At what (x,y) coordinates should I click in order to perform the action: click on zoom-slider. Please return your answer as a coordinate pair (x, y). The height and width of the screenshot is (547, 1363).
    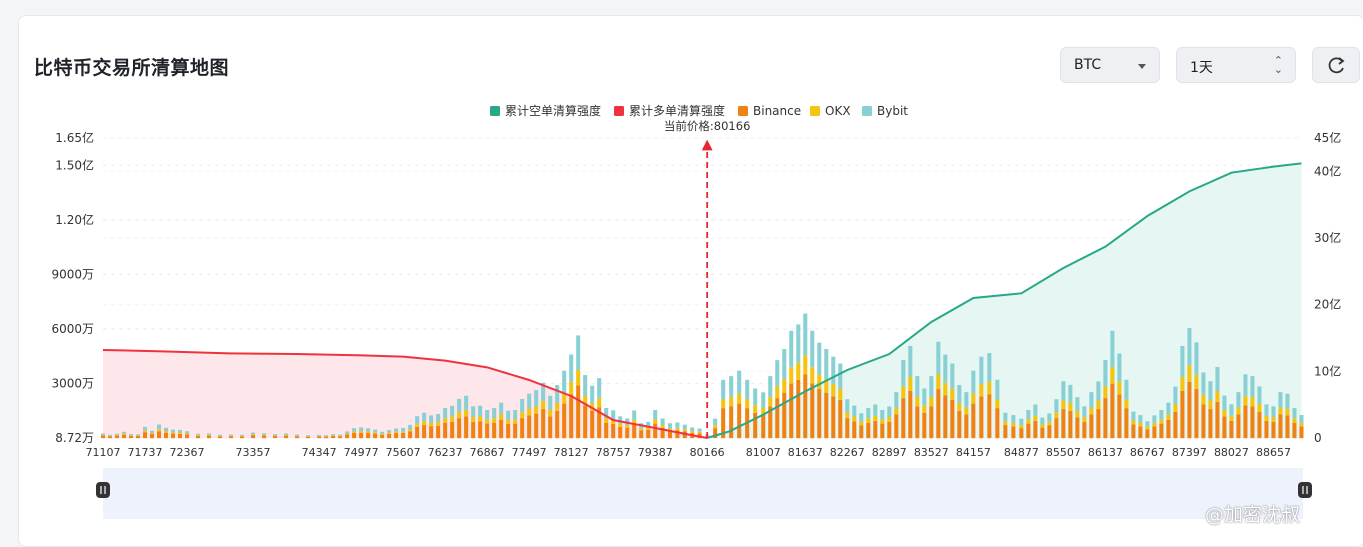
    Looking at the image, I should click on (704, 493).